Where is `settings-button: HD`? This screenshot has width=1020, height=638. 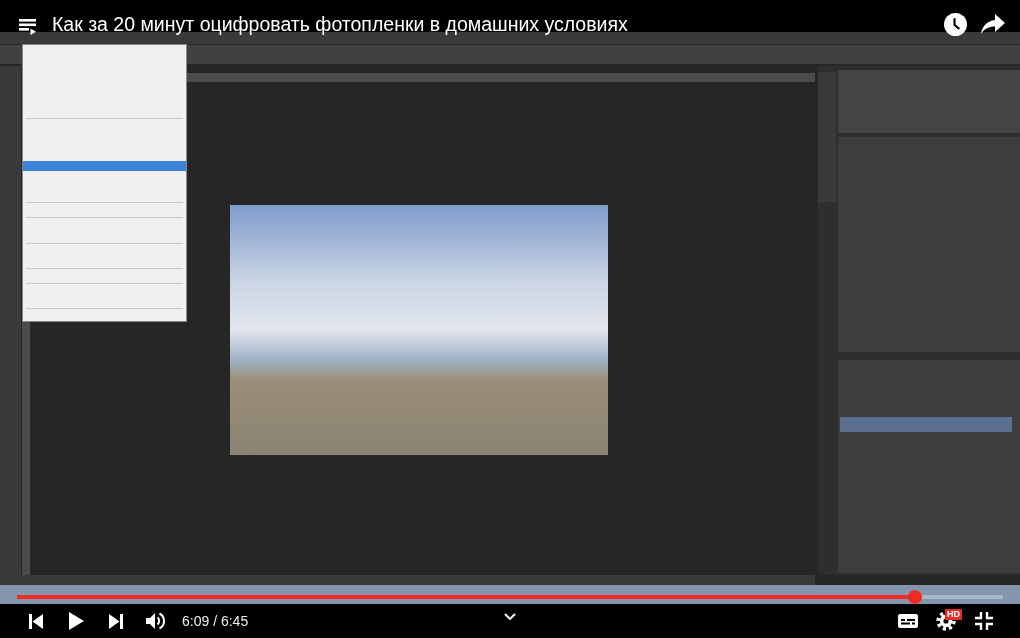 settings-button: HD is located at coordinates (946, 621).